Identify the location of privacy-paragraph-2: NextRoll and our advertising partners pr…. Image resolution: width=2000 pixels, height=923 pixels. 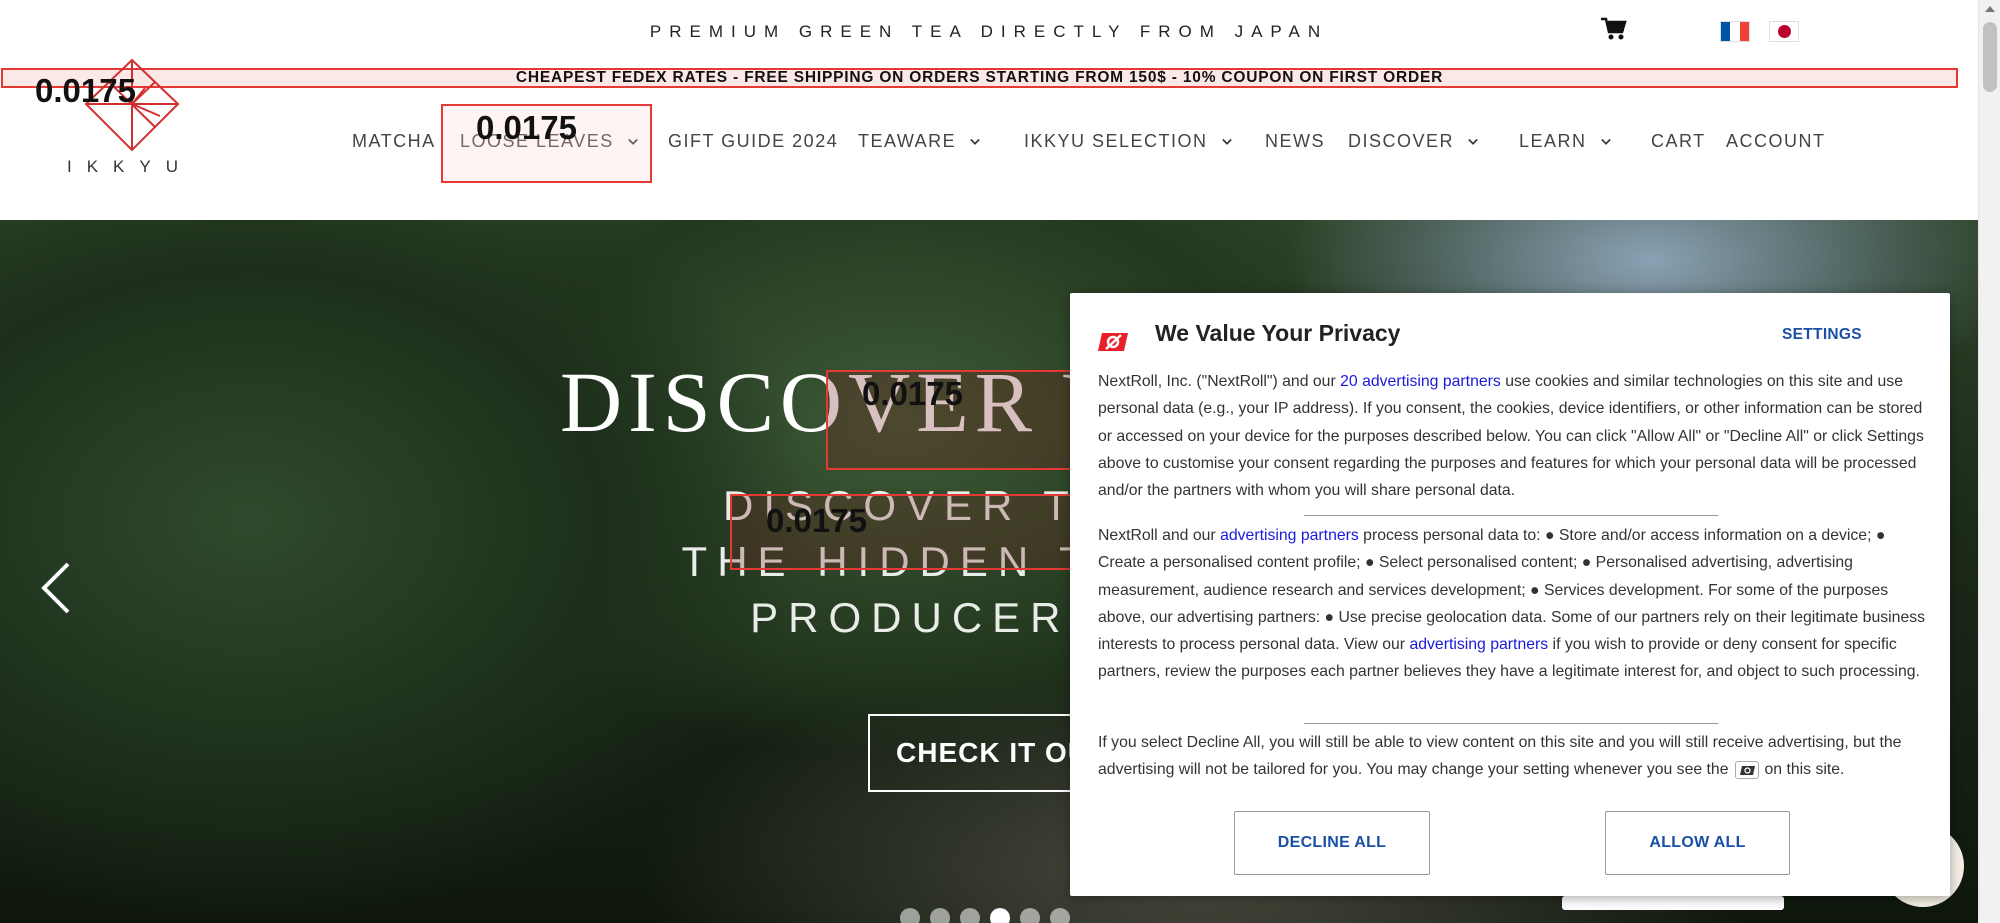
(1513, 604).